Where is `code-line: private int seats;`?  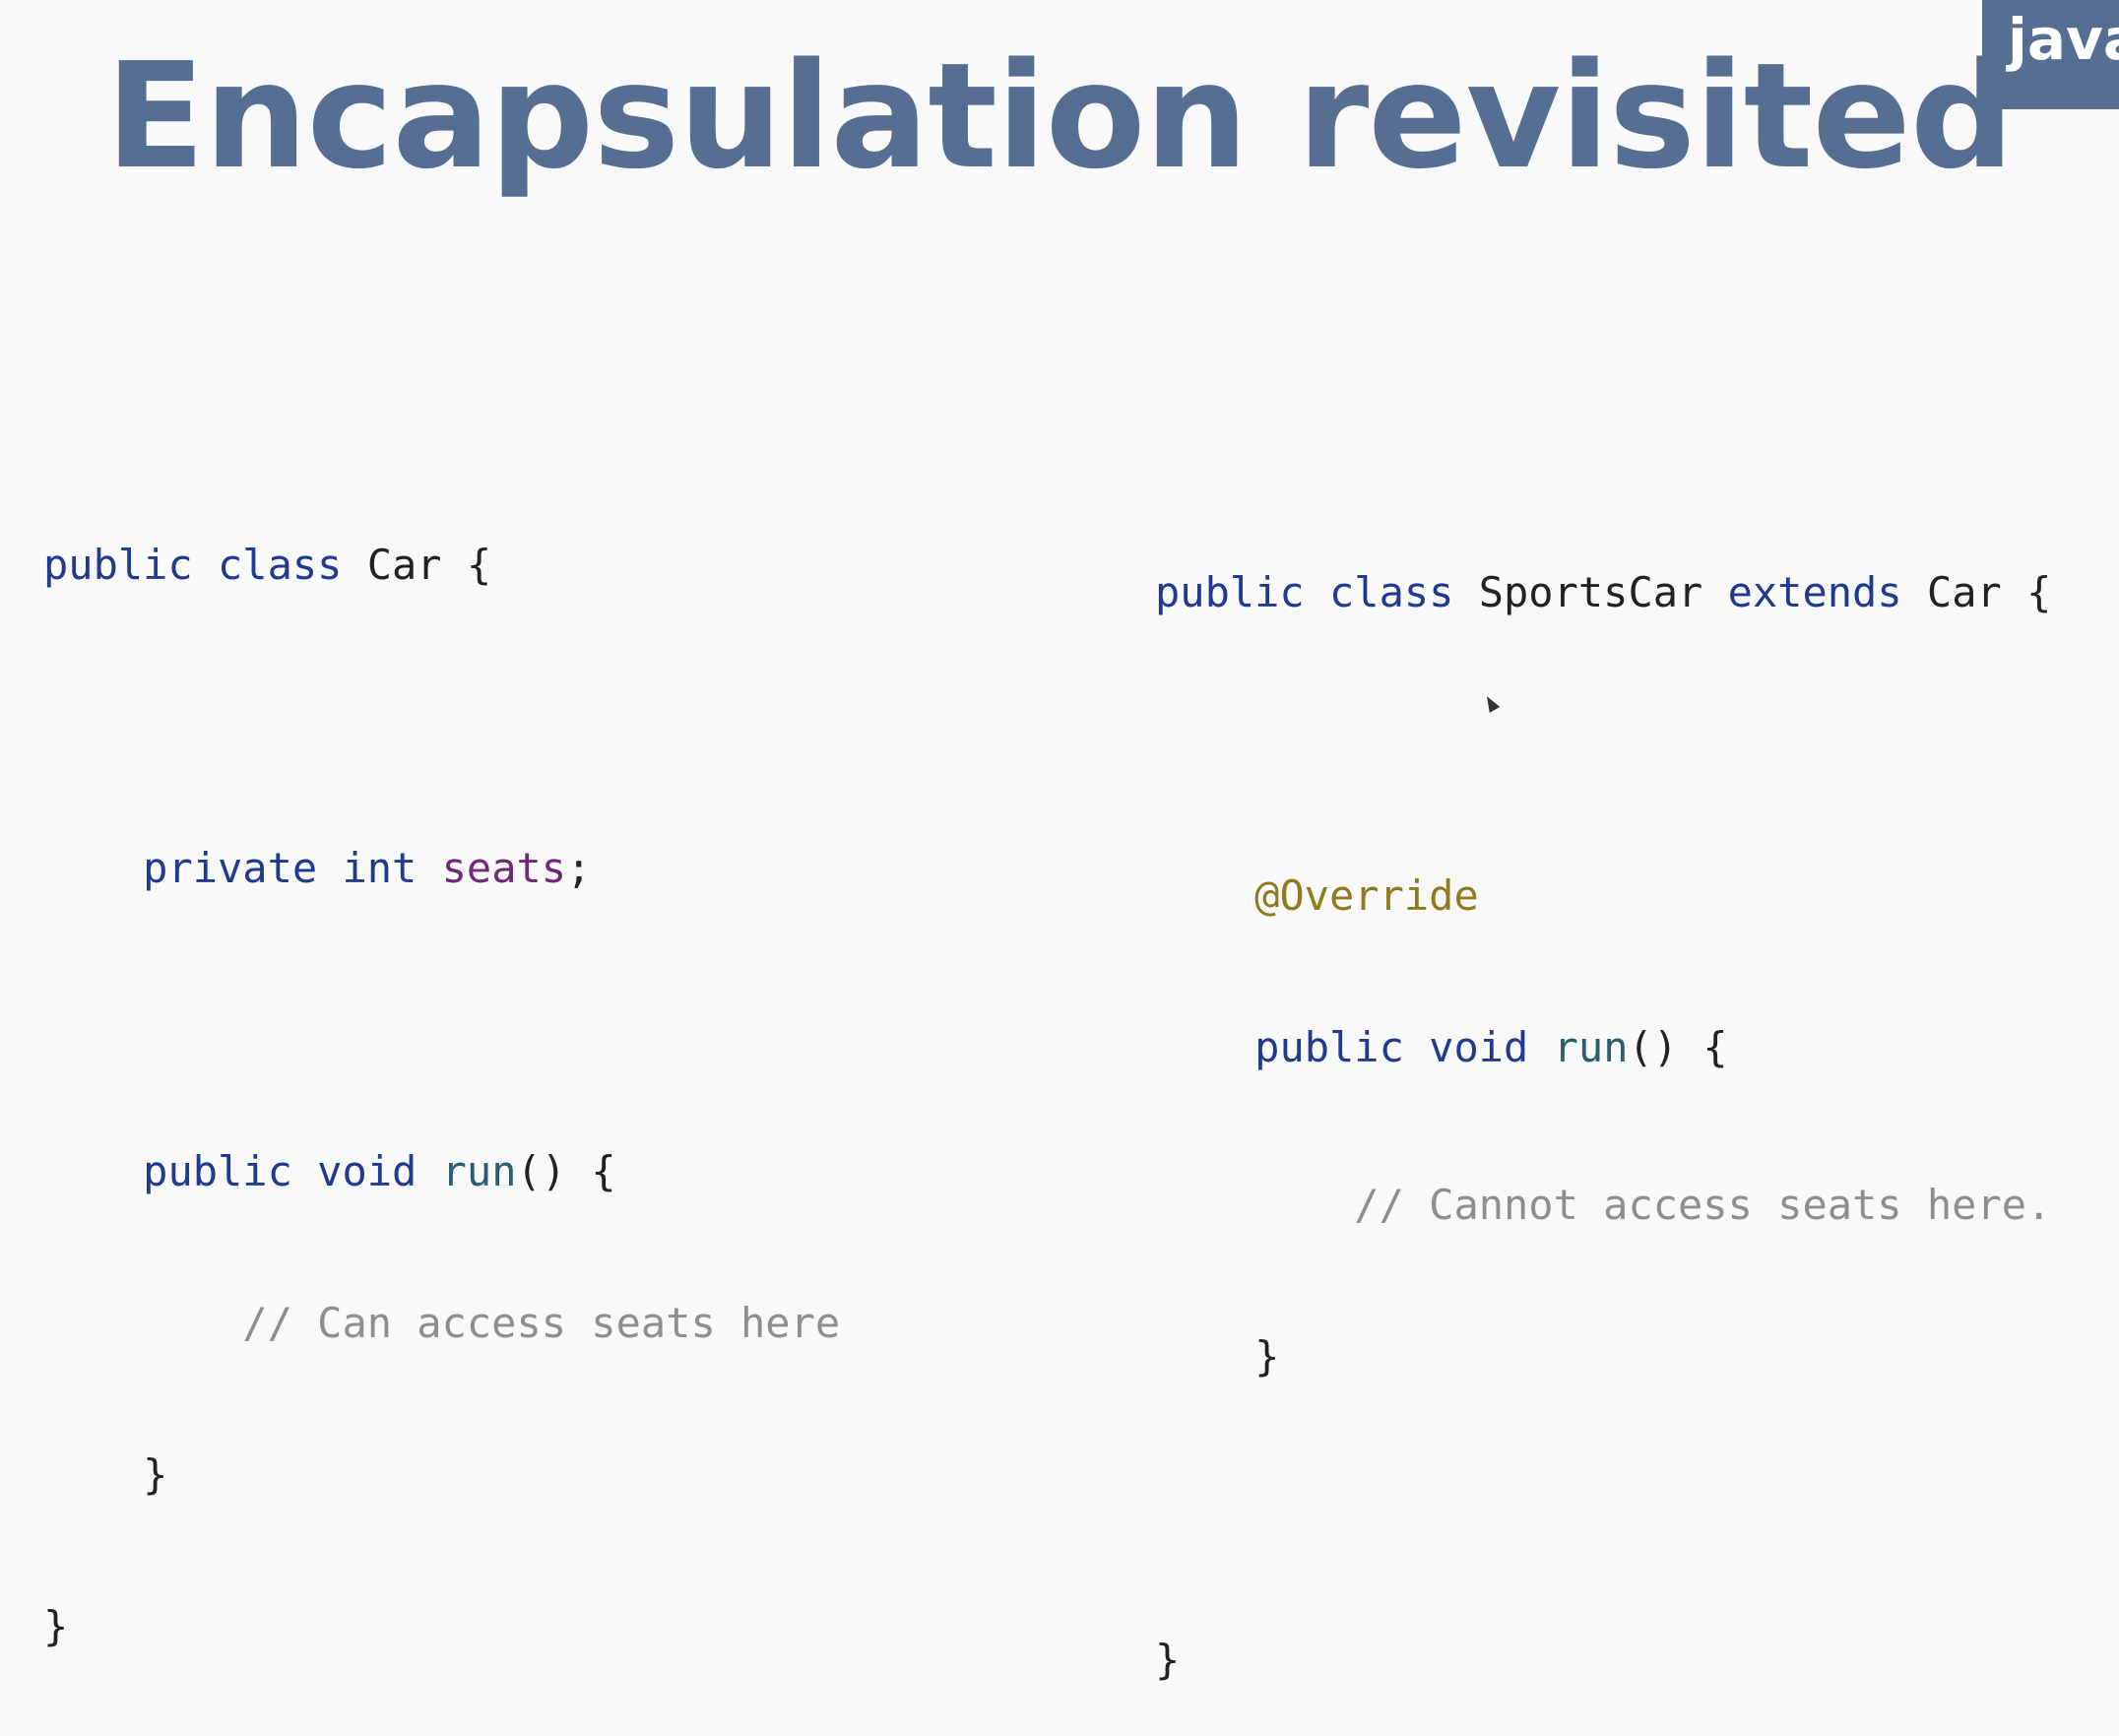 code-line: private int seats; is located at coordinates (441, 869).